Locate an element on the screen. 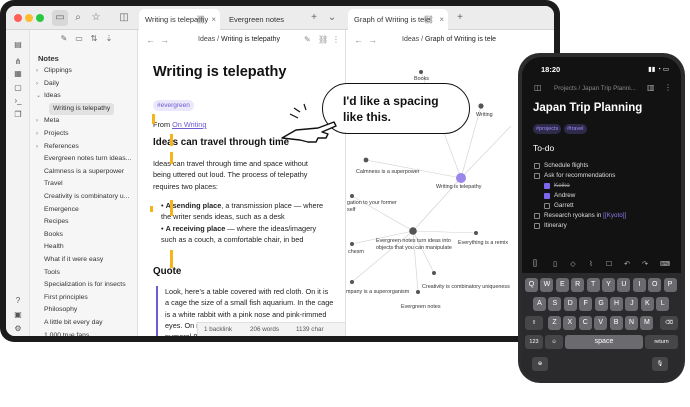 The width and height of the screenshot is (690, 407). graph-node-company is located at coordinates (352, 282).